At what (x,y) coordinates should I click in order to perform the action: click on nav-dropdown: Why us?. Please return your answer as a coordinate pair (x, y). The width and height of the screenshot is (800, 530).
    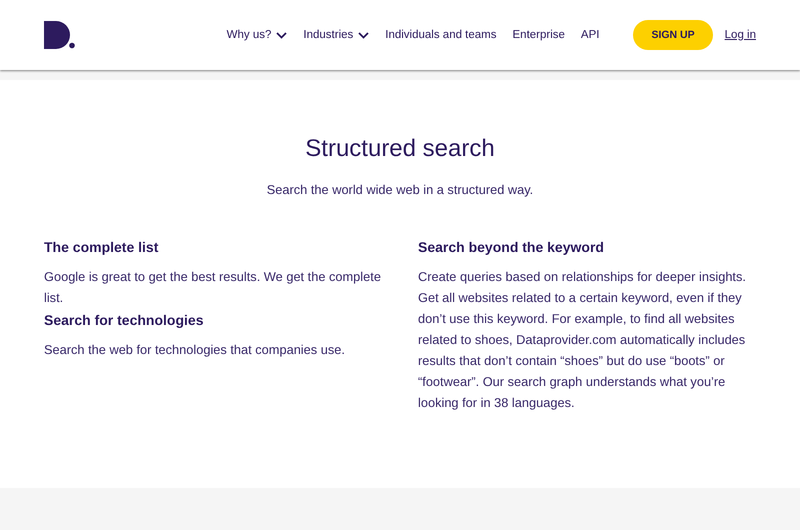
    Looking at the image, I should click on (257, 35).